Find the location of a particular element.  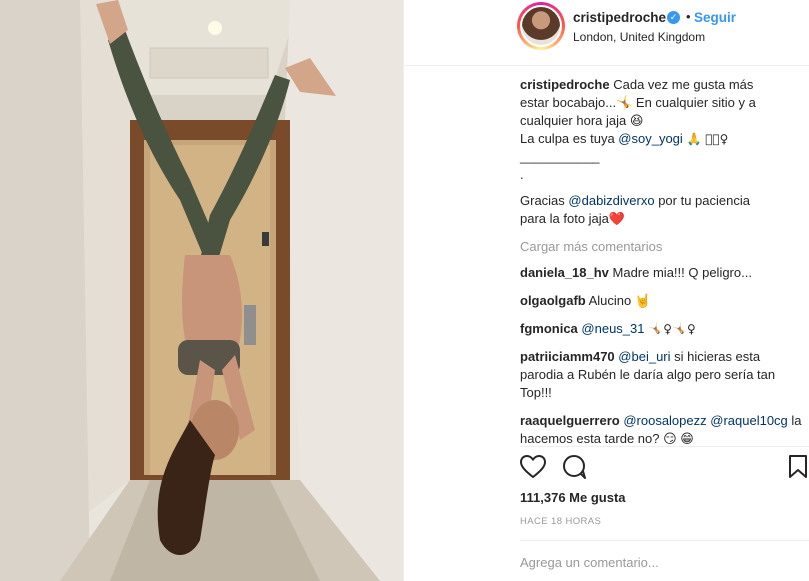

caption-line-8: para la foto jaja❤️ is located at coordinates (573, 218).